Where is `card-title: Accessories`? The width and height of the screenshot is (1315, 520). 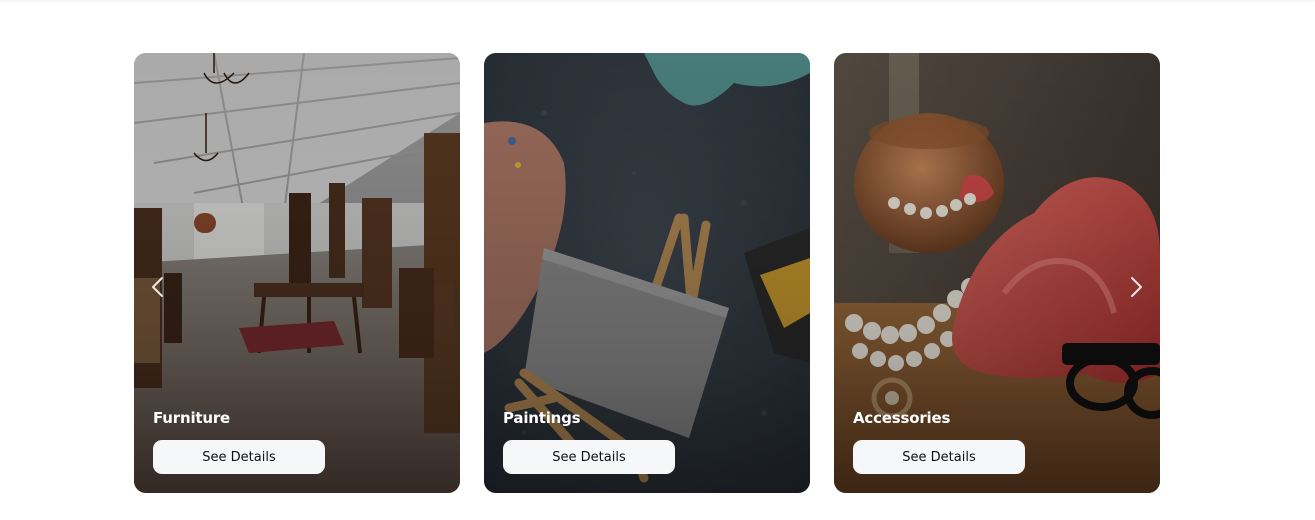
card-title: Accessories is located at coordinates (902, 418).